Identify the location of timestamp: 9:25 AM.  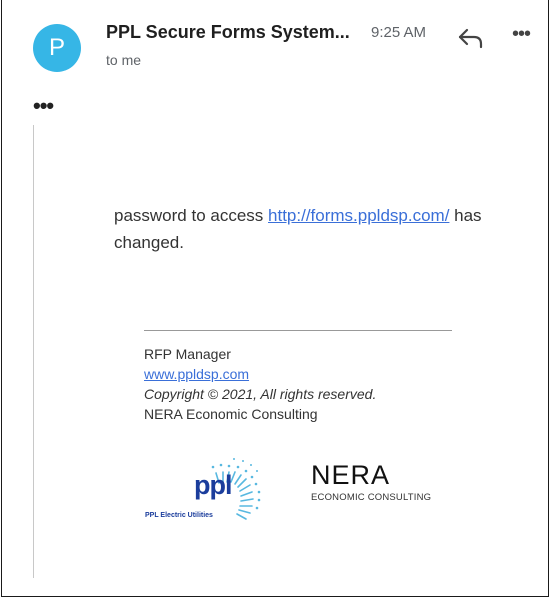
(399, 32).